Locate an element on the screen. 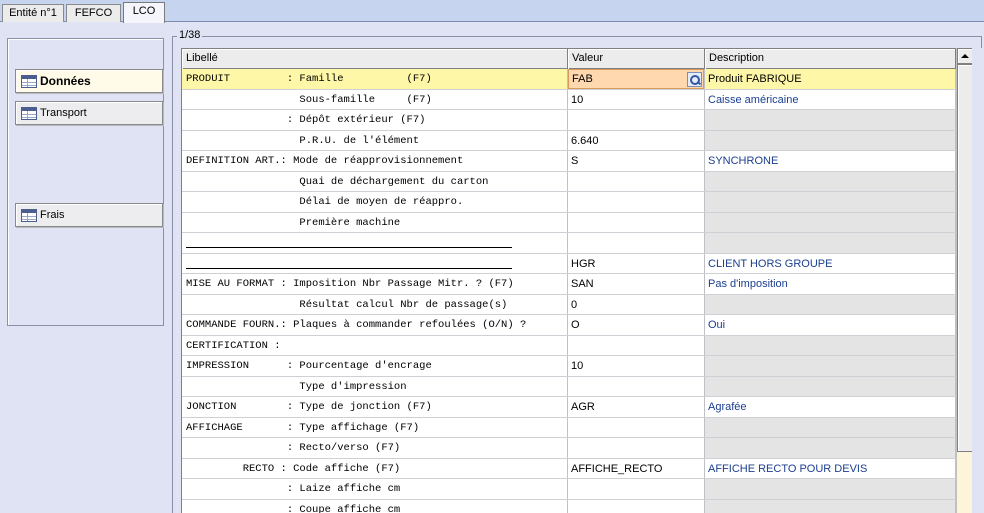 The image size is (984, 513). cell-description: AFFICHE RECTO POUR DEVIS is located at coordinates (830, 468).